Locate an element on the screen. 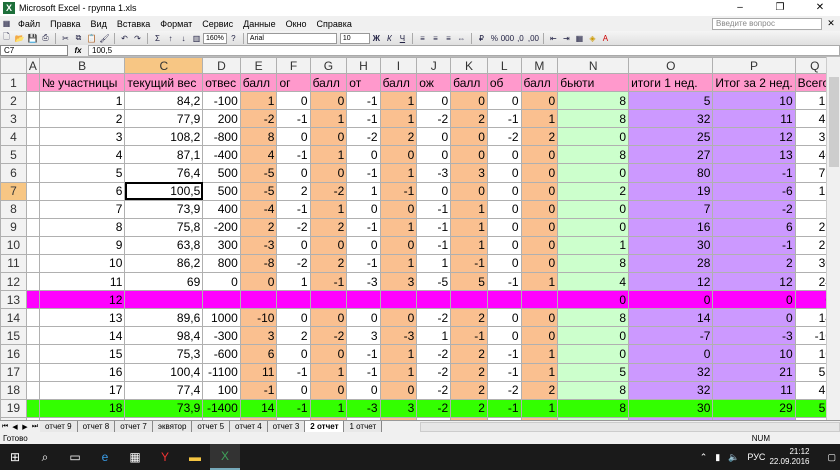  font-color-icon: A is located at coordinates (605, 38).